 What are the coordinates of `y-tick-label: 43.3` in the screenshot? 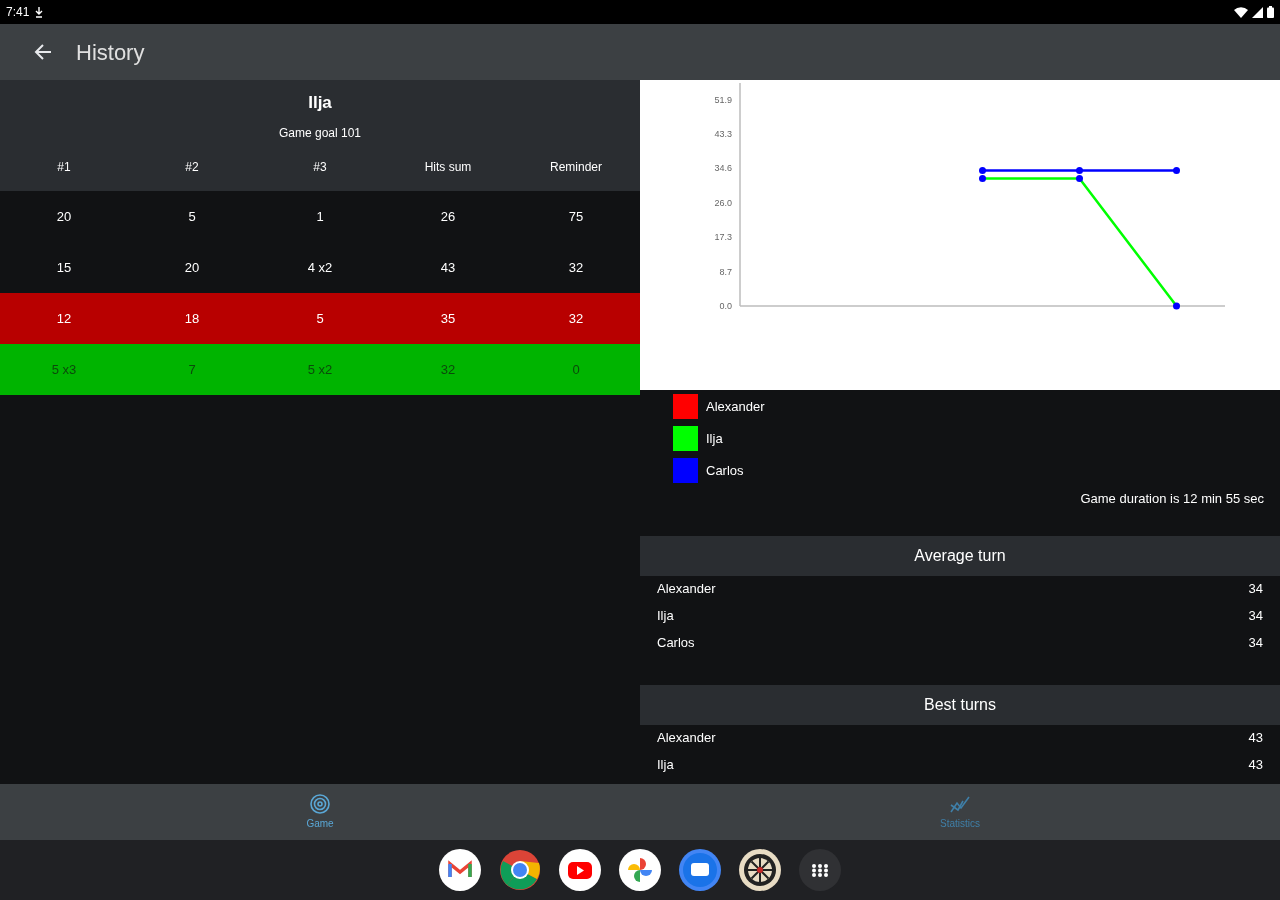 It's located at (723, 133).